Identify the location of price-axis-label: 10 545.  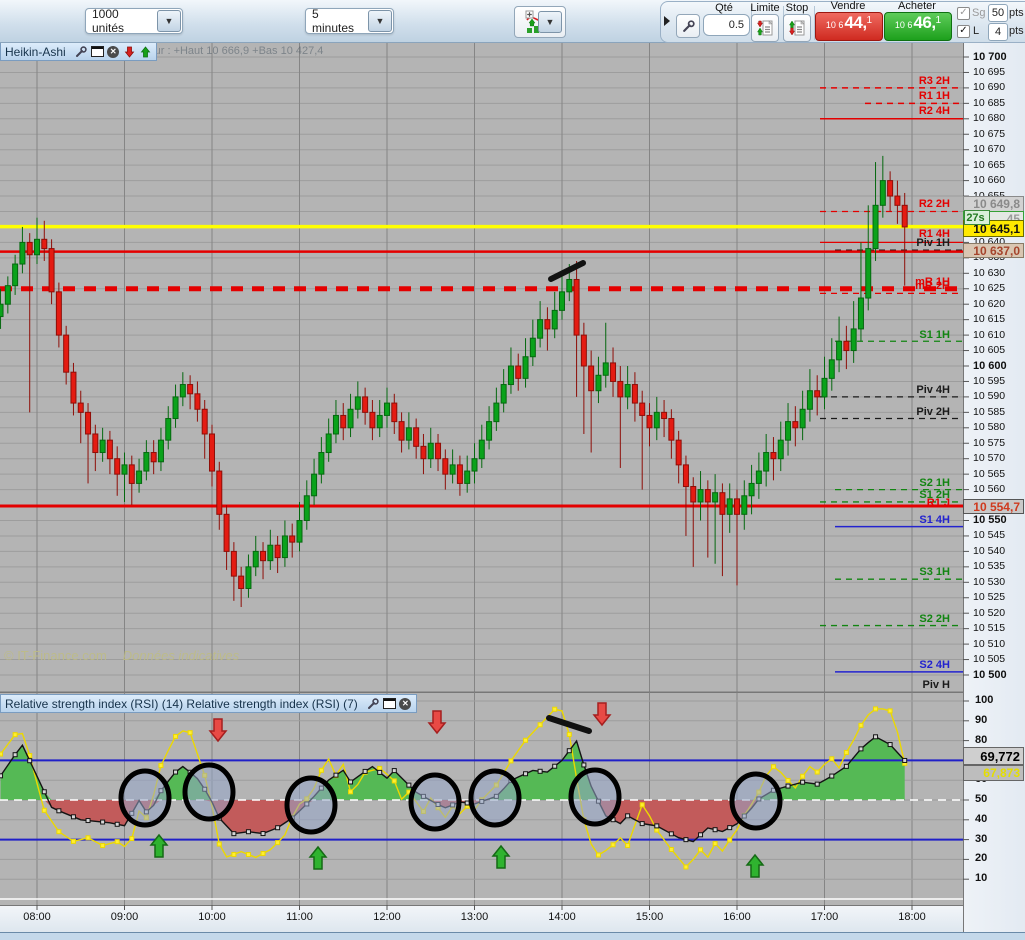
(989, 535).